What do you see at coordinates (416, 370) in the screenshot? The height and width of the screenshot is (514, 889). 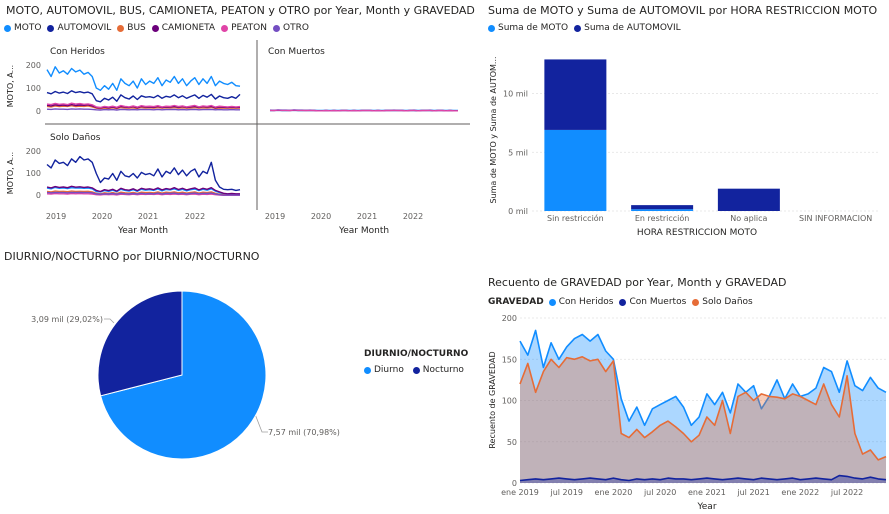 I see `legend-marker-nocturno-icon` at bounding box center [416, 370].